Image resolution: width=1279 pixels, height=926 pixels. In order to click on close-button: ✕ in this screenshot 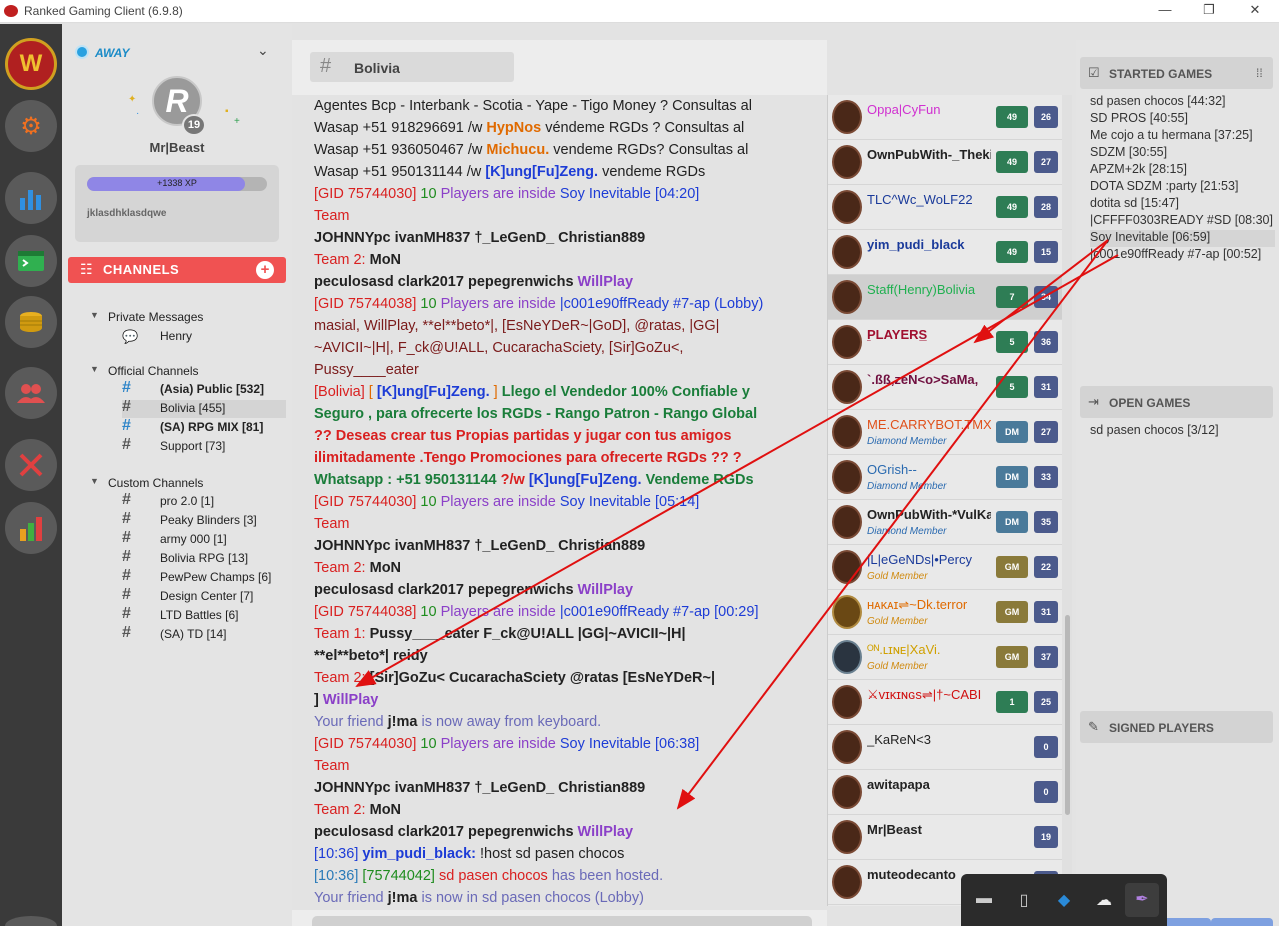, I will do `click(1255, 10)`.